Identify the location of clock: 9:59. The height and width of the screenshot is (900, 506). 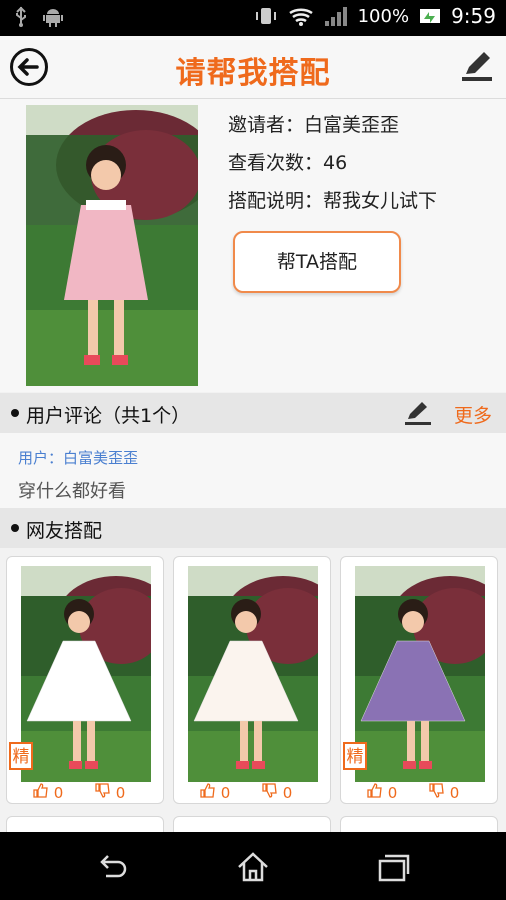
(473, 16).